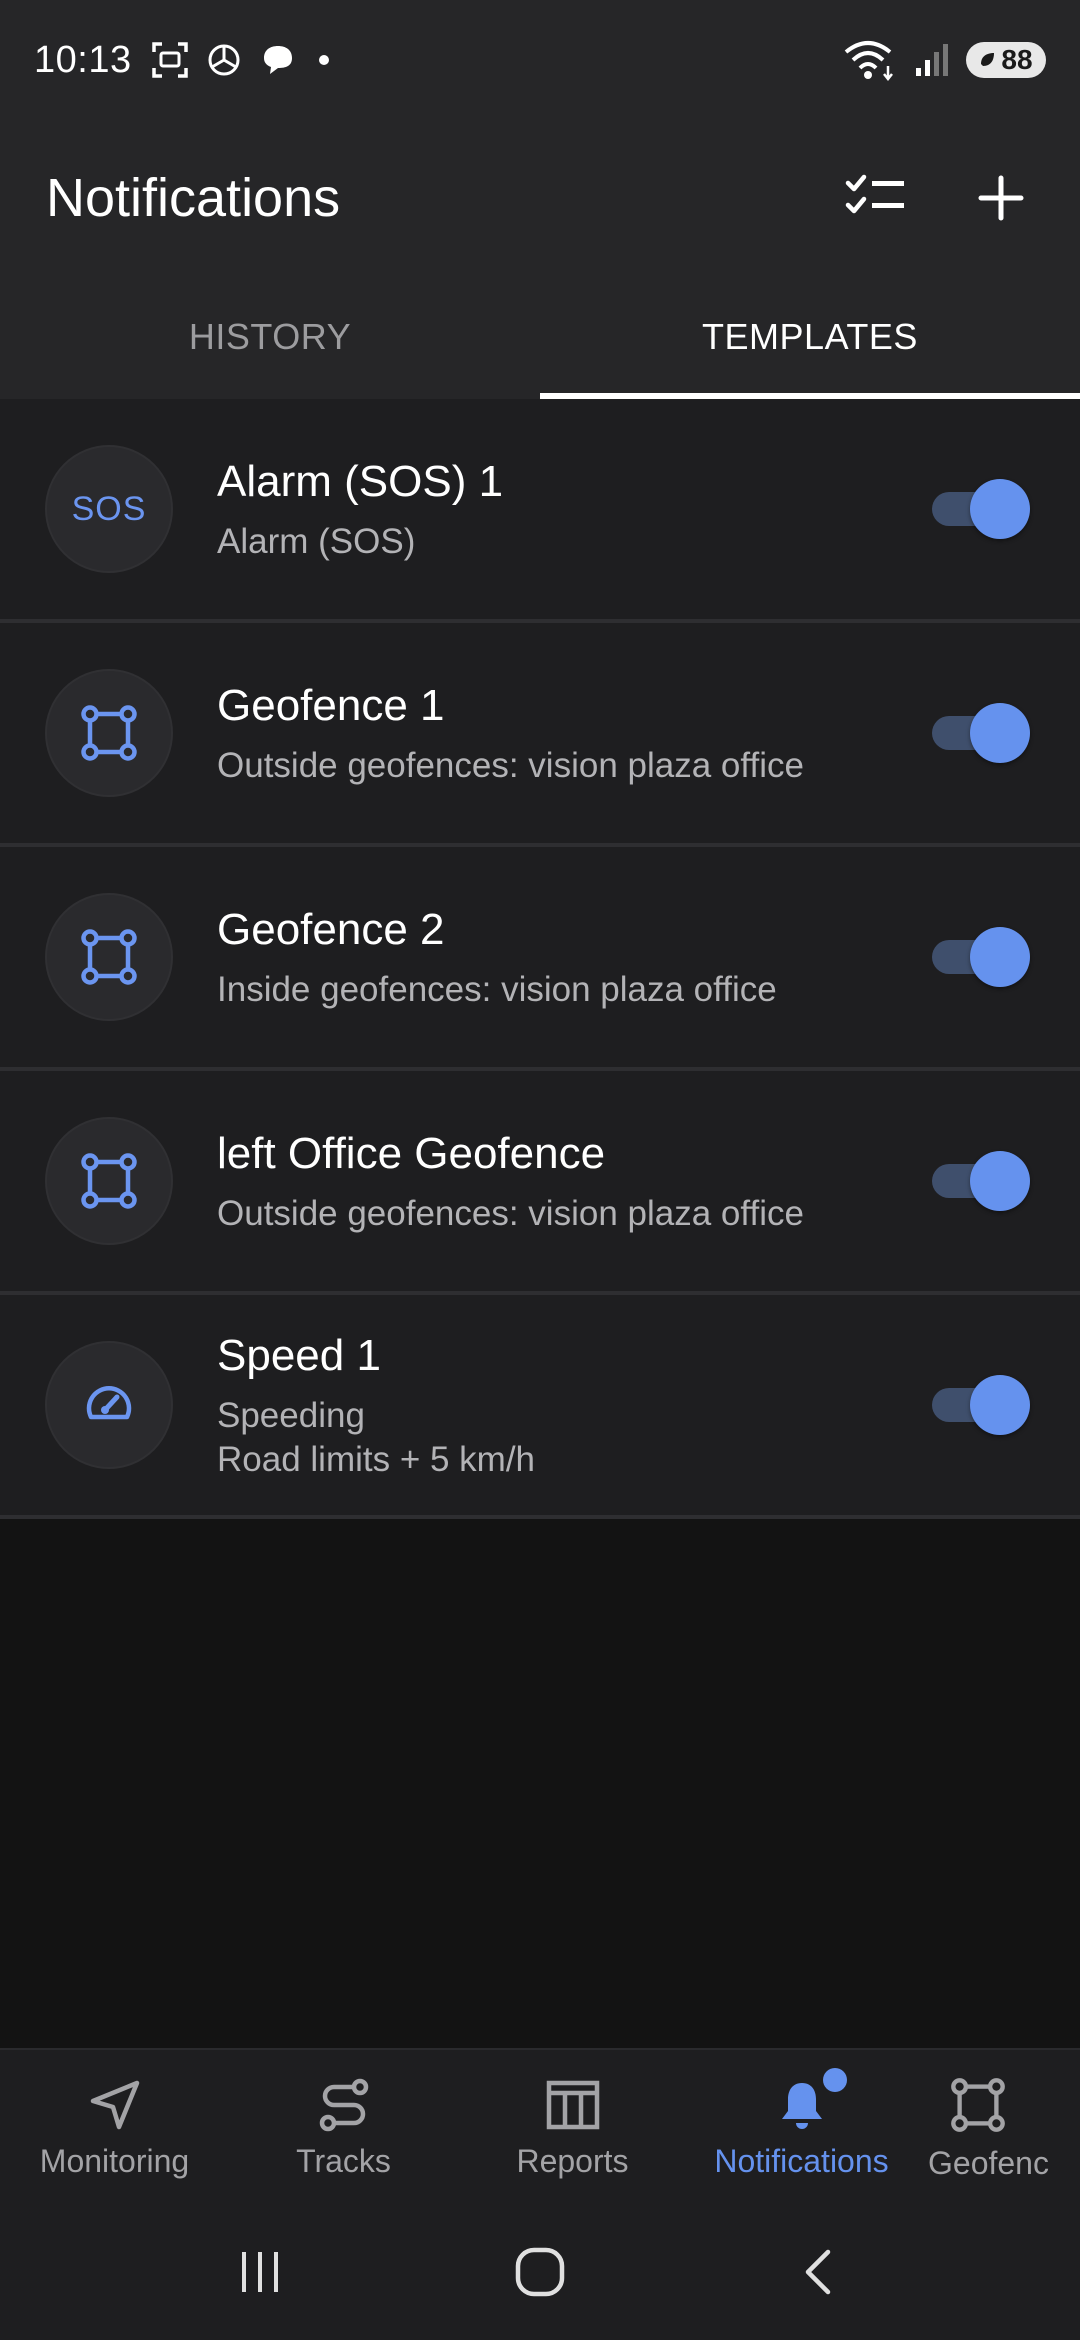  I want to click on recent-apps-button, so click(260, 2272).